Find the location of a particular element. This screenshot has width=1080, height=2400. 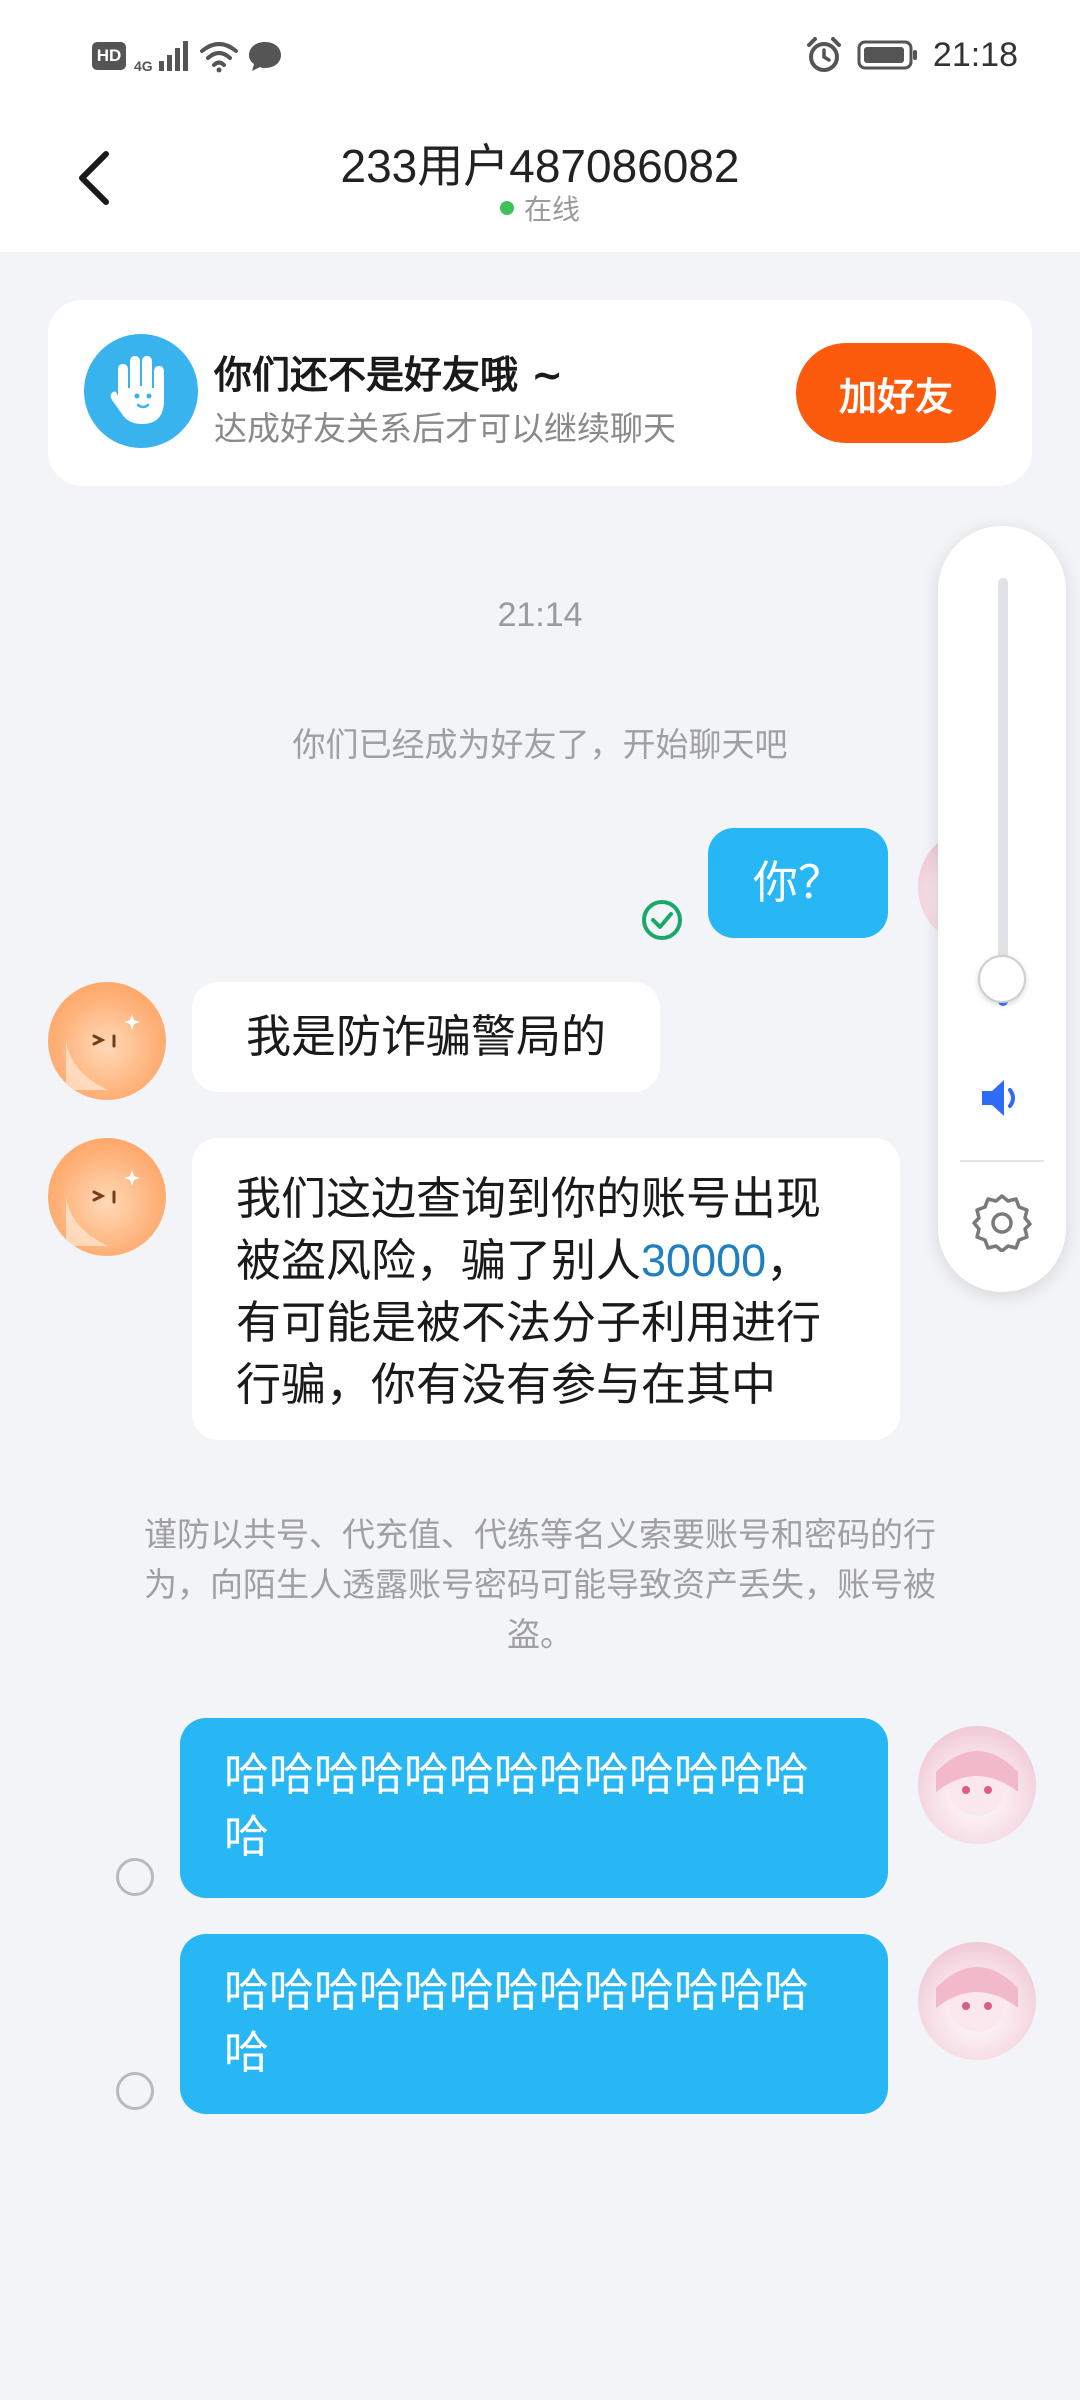

panel-divider is located at coordinates (1002, 1161).